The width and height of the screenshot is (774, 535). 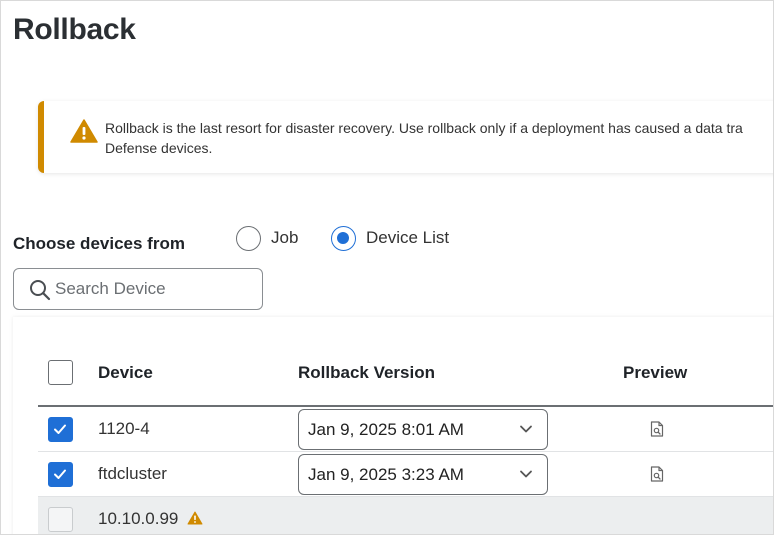 I want to click on device-name: 1120-4, so click(x=124, y=428).